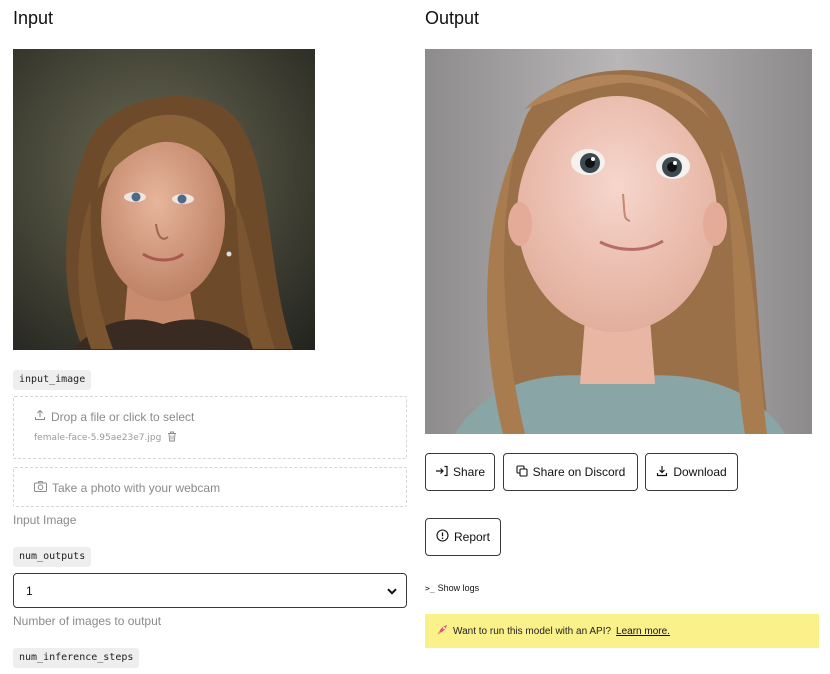 The height and width of the screenshot is (674, 830). What do you see at coordinates (700, 472) in the screenshot?
I see `download-label: Download` at bounding box center [700, 472].